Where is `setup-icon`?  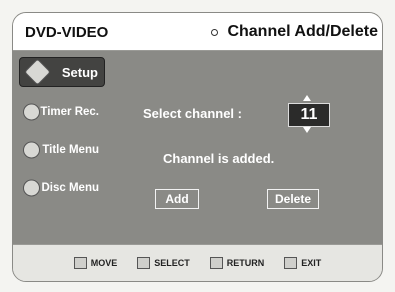 setup-icon is located at coordinates (37, 72).